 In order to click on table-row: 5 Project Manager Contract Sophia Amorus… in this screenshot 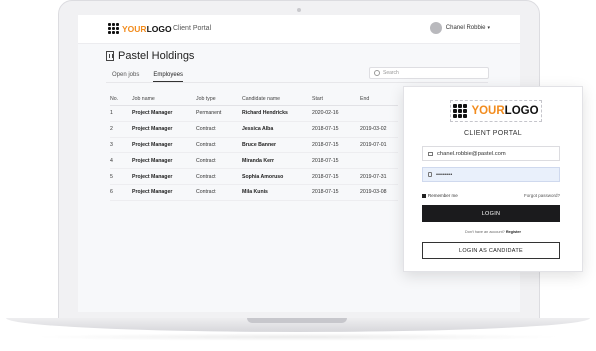, I will do `click(254, 176)`.